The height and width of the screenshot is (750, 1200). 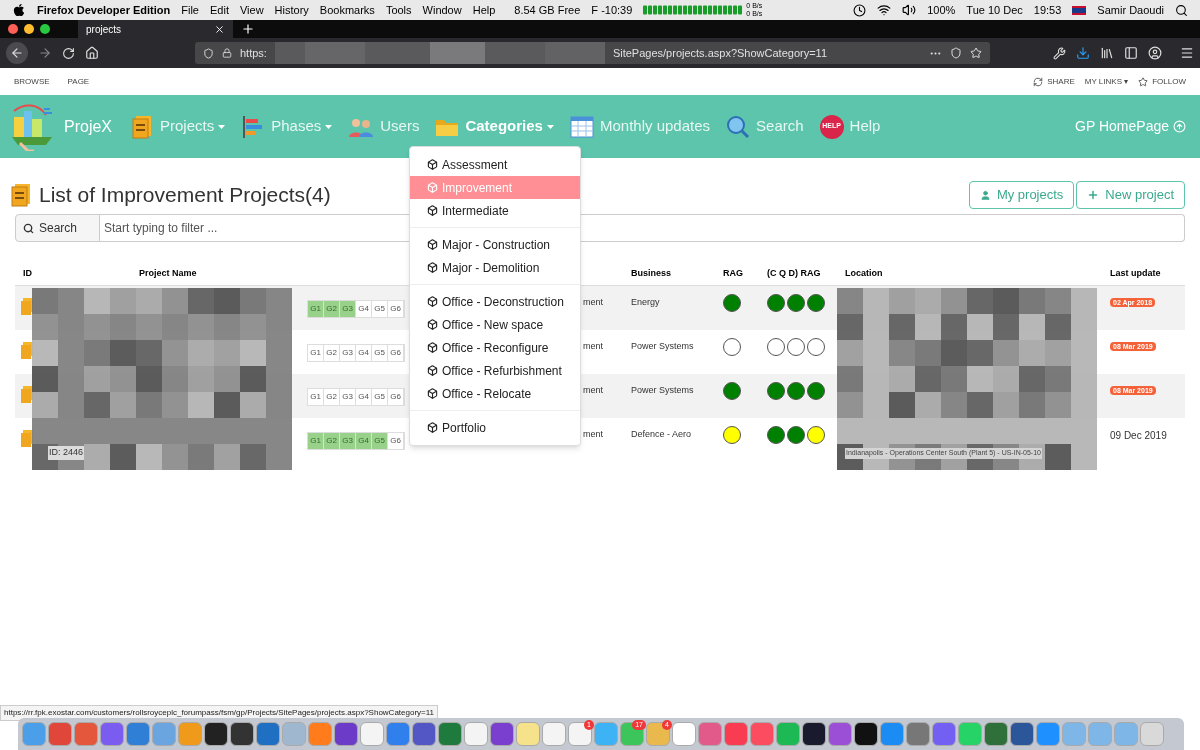 What do you see at coordinates (645, 302) in the screenshot?
I see `table-cell: Energy` at bounding box center [645, 302].